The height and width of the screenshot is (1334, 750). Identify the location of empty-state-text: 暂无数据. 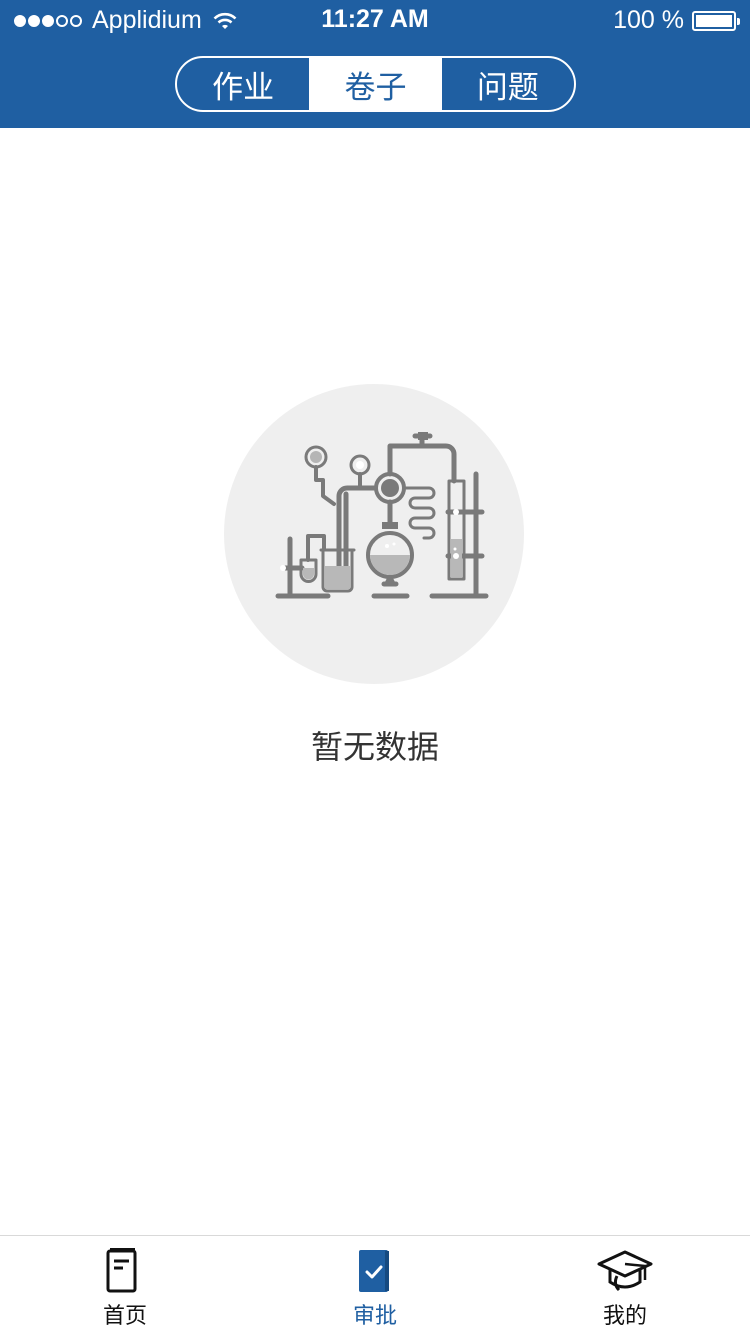
(374, 747).